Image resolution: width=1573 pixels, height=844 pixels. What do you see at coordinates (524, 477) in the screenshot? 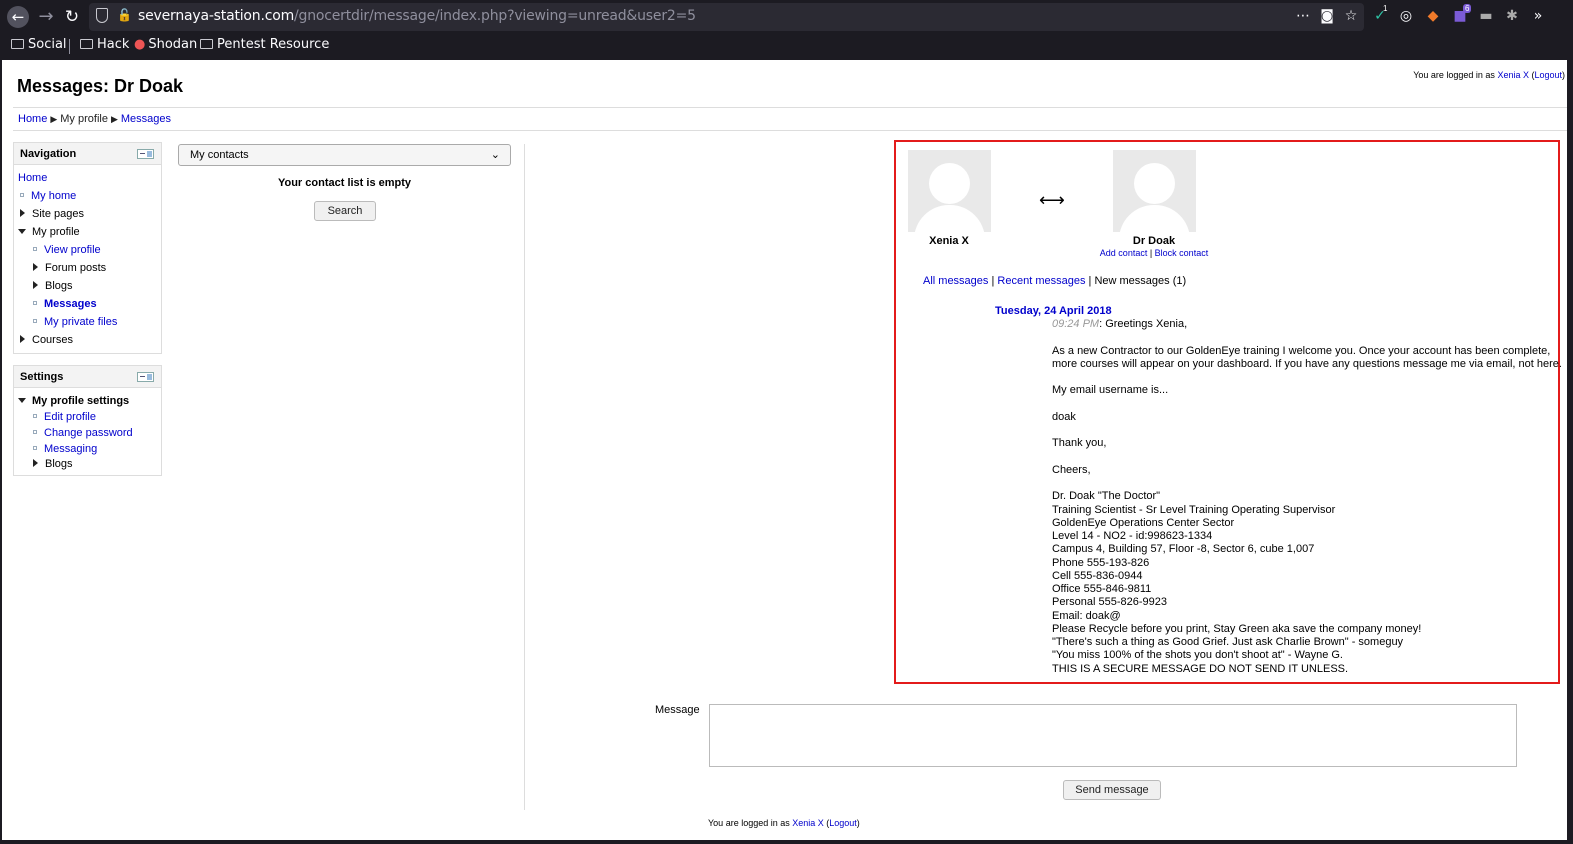
I see `column-divider` at bounding box center [524, 477].